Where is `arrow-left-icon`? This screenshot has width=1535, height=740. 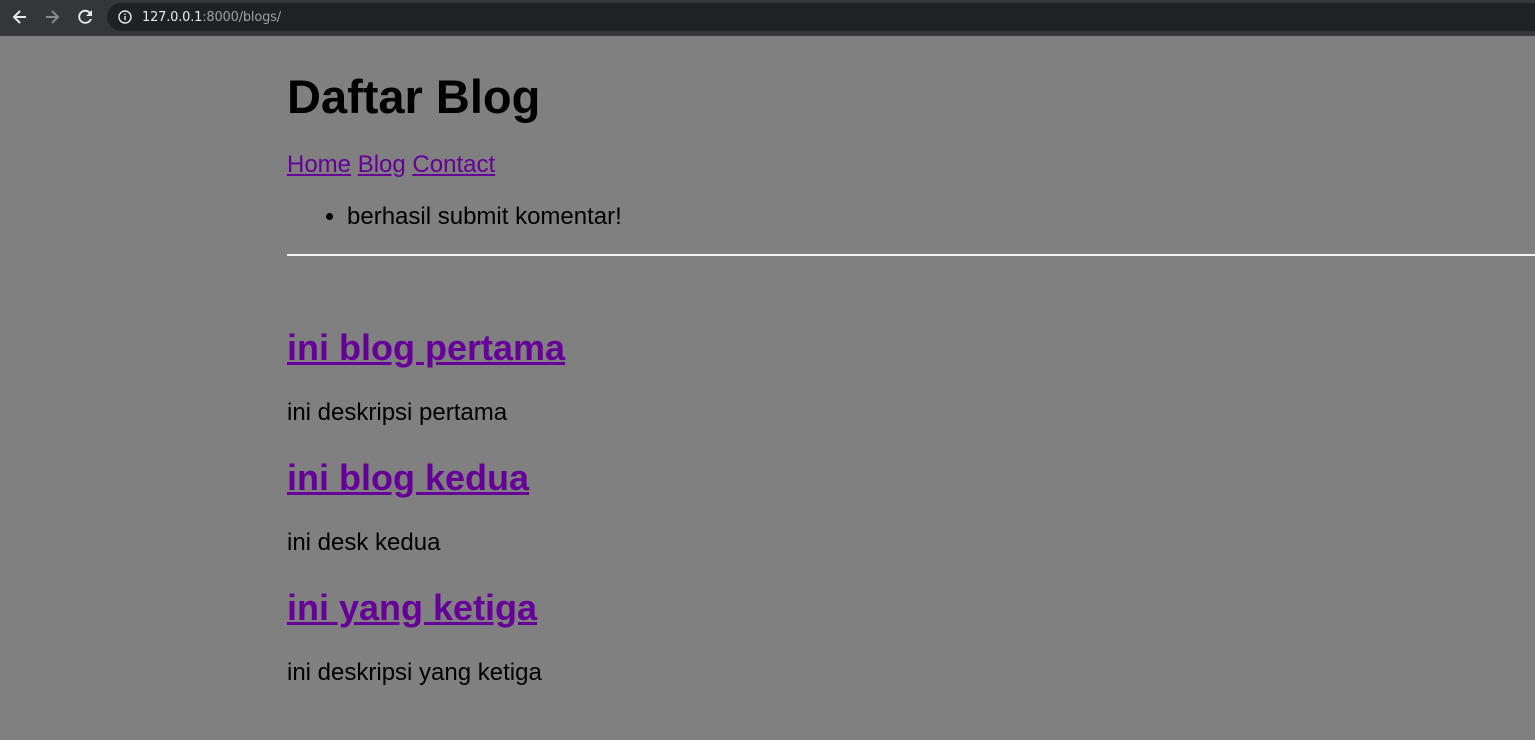 arrow-left-icon is located at coordinates (19, 17).